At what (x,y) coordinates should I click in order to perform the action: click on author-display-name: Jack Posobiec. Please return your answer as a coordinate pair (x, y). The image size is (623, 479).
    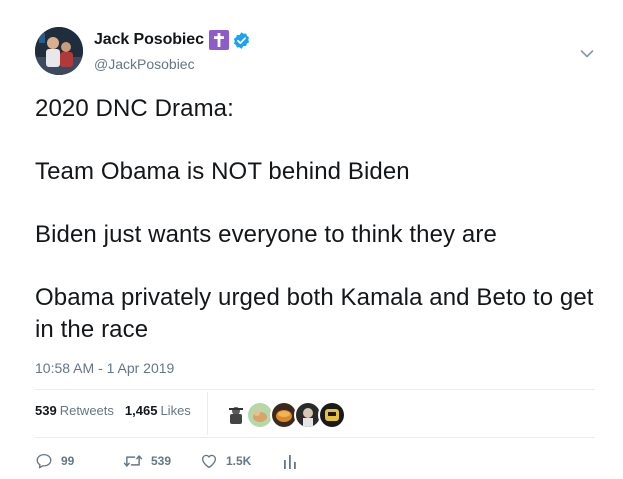
    Looking at the image, I should click on (149, 40).